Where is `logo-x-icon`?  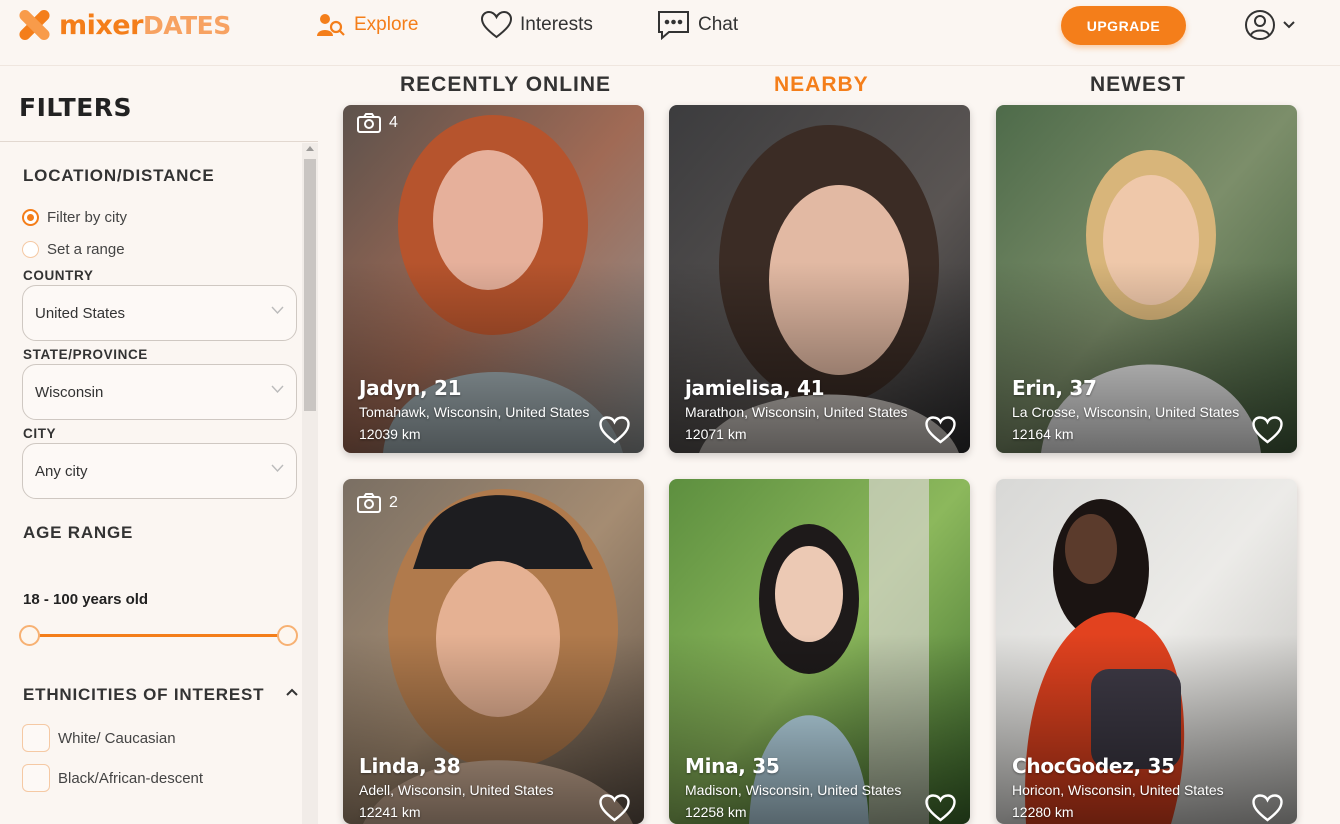
logo-x-icon is located at coordinates (34, 25).